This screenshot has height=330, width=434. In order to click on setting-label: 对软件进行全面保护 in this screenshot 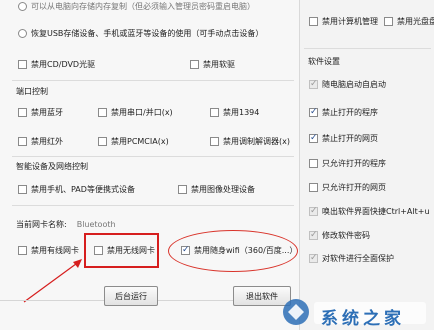, I will do `click(358, 258)`.